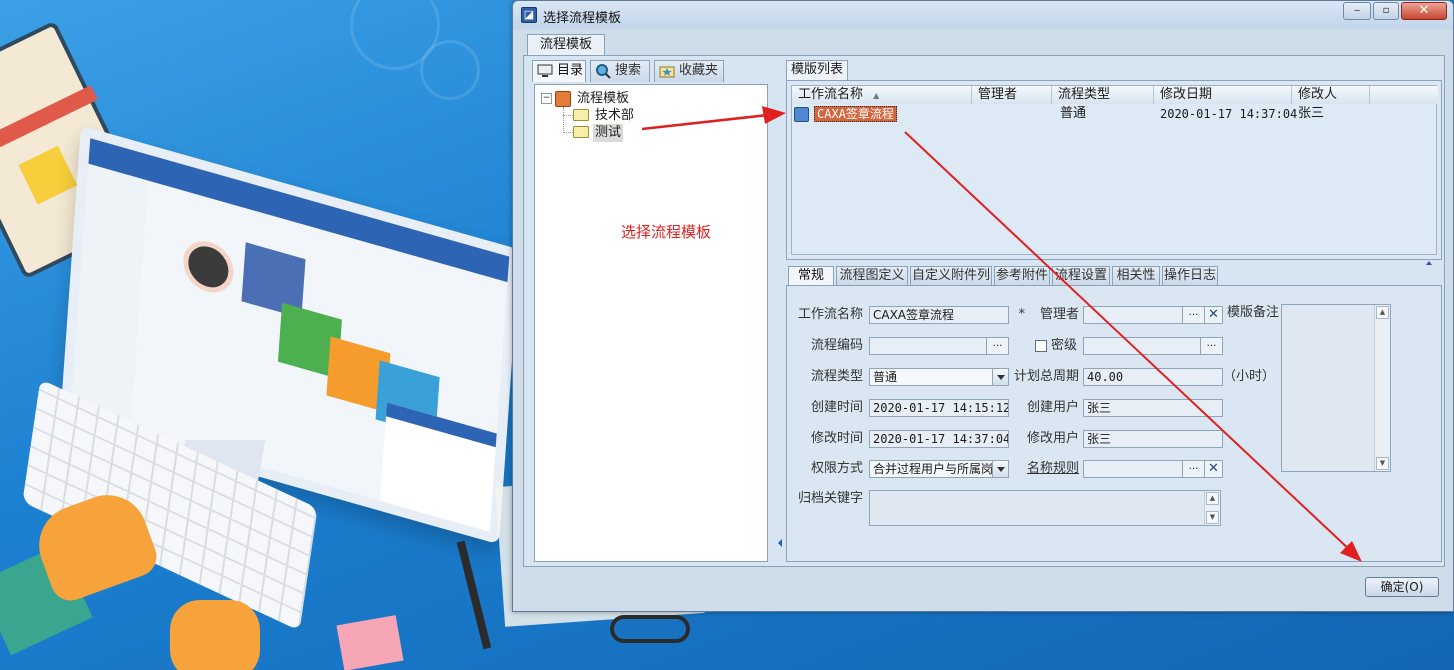  What do you see at coordinates (1336, 388) in the screenshot?
I see `template-remark-field: ▲ ▼` at bounding box center [1336, 388].